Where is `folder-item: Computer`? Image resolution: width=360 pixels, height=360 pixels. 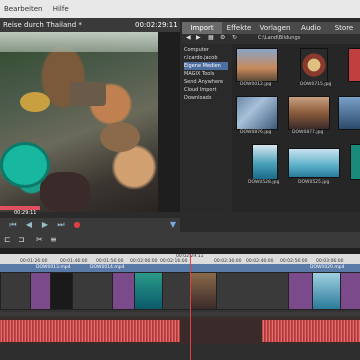 folder-item: Computer is located at coordinates (206, 50).